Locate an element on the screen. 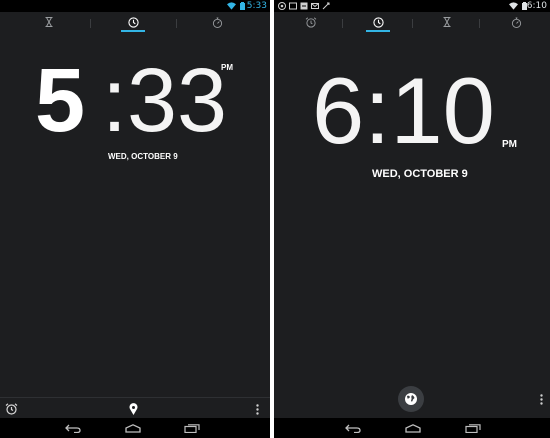 The height and width of the screenshot is (438, 550). battery-icon is located at coordinates (242, 6).